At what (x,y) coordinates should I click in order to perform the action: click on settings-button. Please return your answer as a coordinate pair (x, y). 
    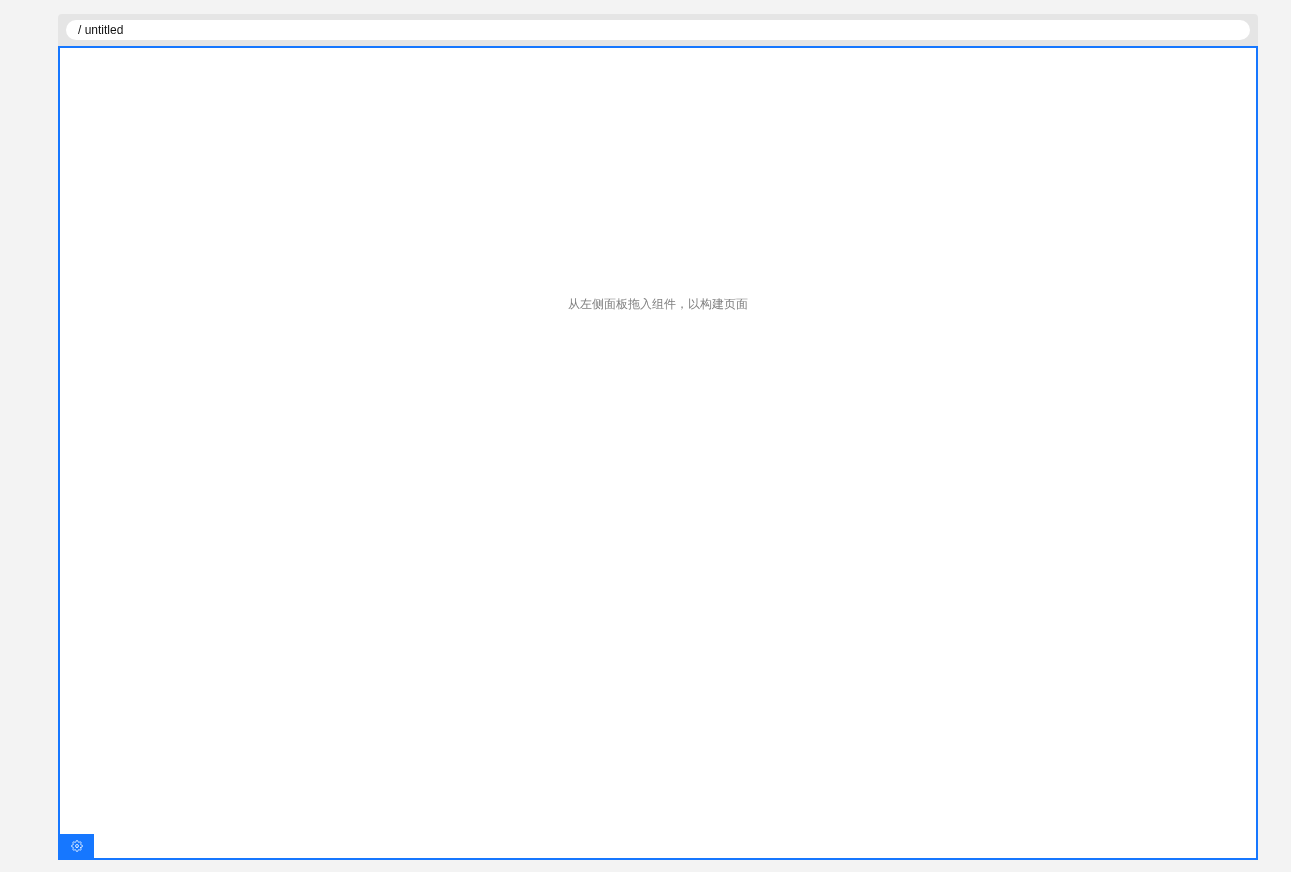
    Looking at the image, I should click on (77, 846).